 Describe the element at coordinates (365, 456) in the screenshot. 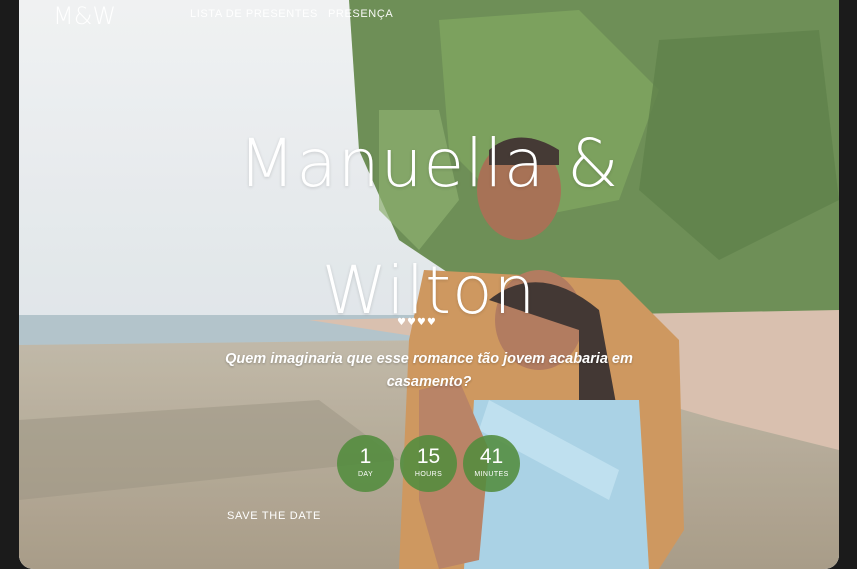

I see `countdown-days-value: 1` at that location.